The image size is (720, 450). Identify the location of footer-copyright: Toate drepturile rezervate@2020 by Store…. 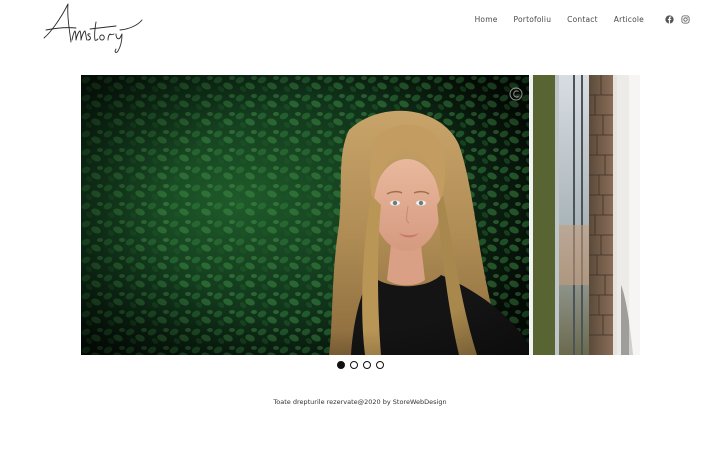
(360, 402).